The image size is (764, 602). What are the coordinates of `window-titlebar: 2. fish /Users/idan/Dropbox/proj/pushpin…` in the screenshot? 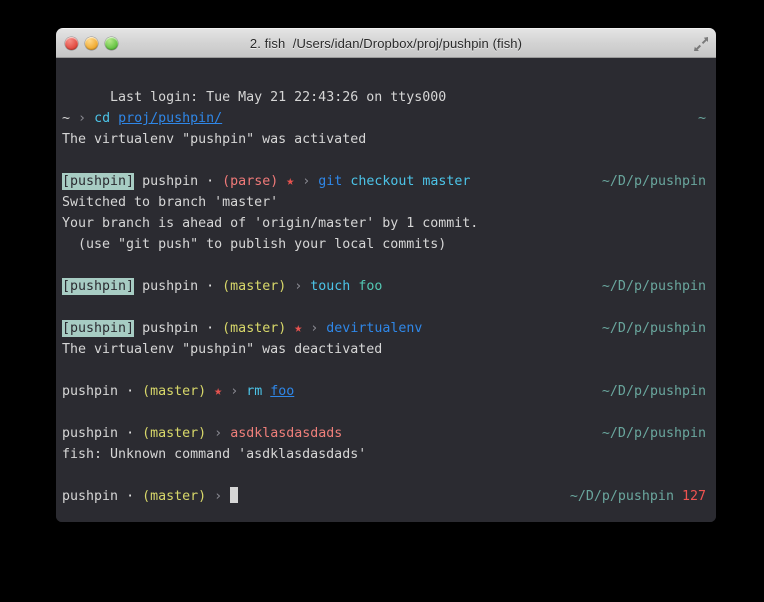 It's located at (386, 43).